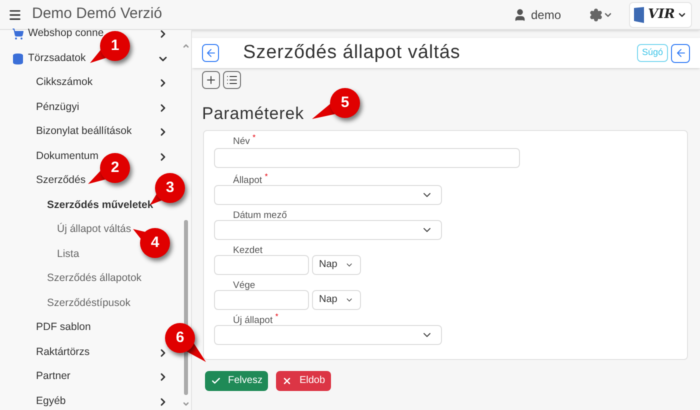 This screenshot has width=700, height=410. Describe the element at coordinates (18, 58) in the screenshot. I see `database-icon` at that location.